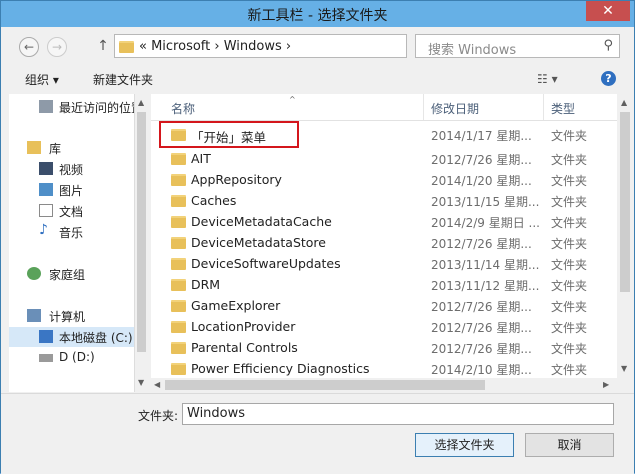  What do you see at coordinates (384, 179) in the screenshot?
I see `list-item: AppRepository 2014/1/20 星期... 文件夹` at bounding box center [384, 179].